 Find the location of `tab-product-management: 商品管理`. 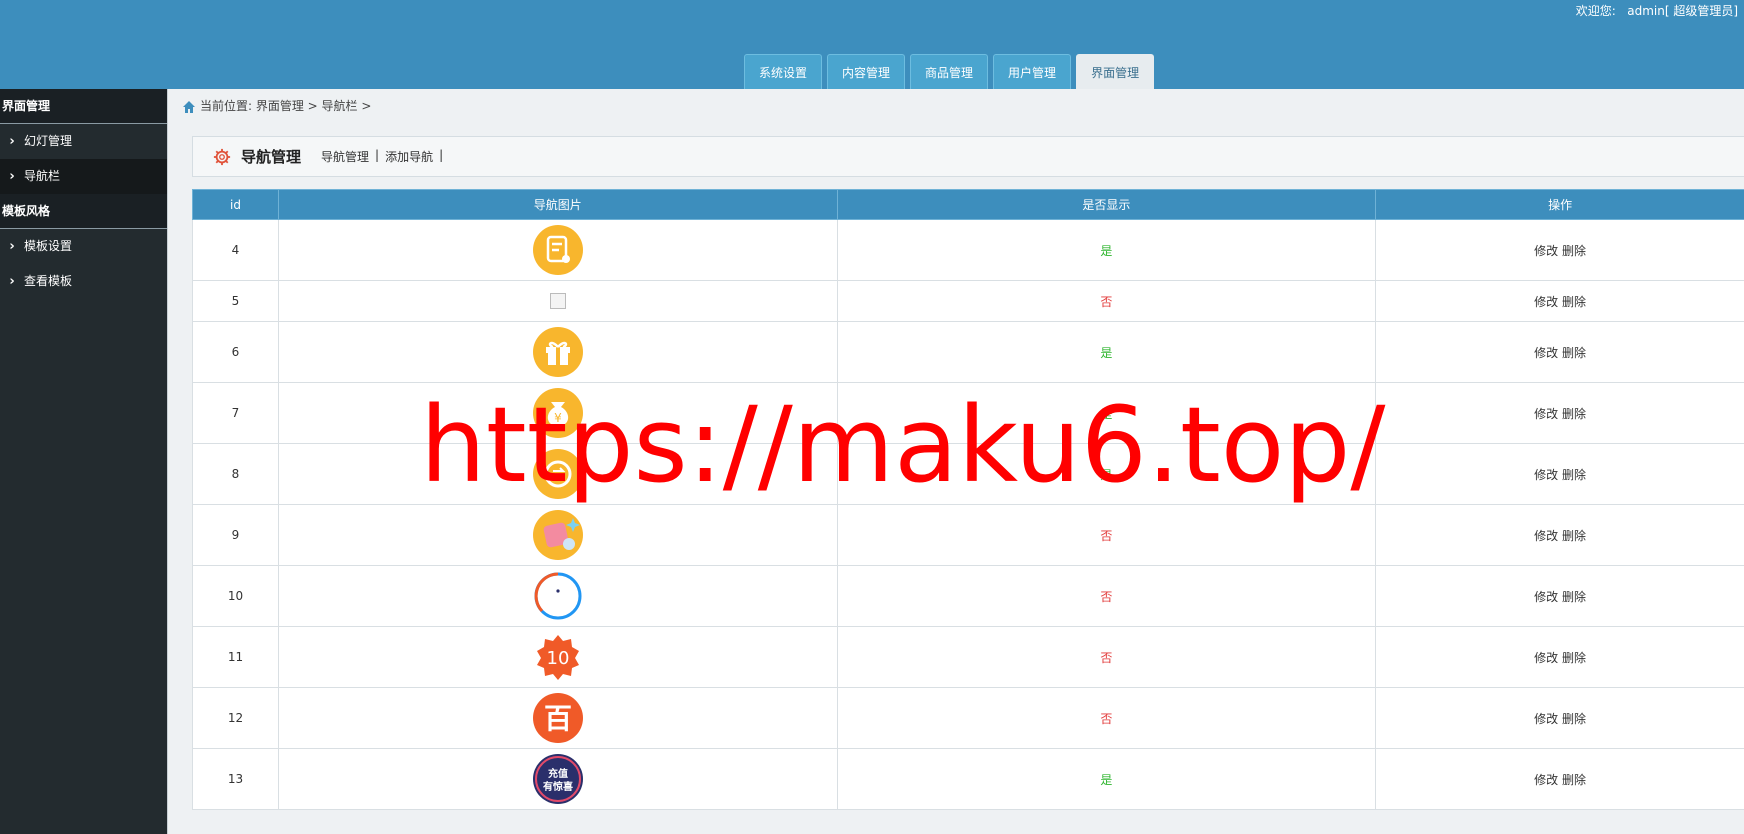

tab-product-management: 商品管理 is located at coordinates (949, 71).